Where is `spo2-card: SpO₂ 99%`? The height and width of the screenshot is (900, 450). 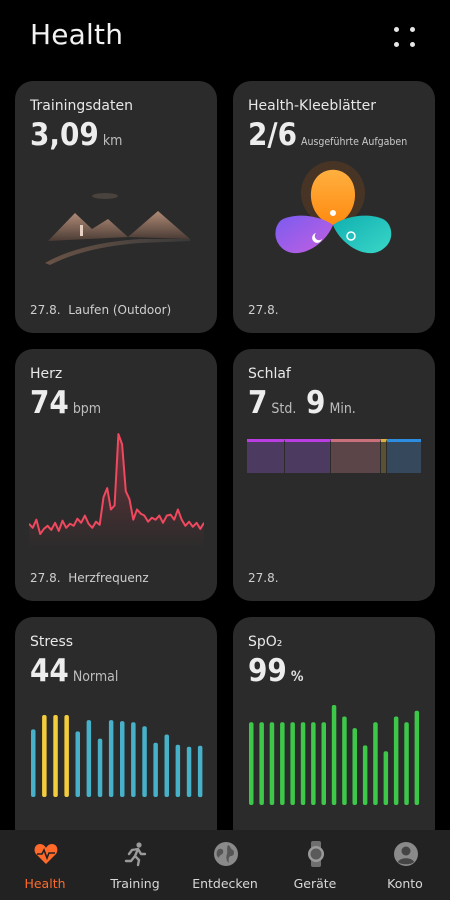 spo2-card: SpO₂ 99% is located at coordinates (334, 732).